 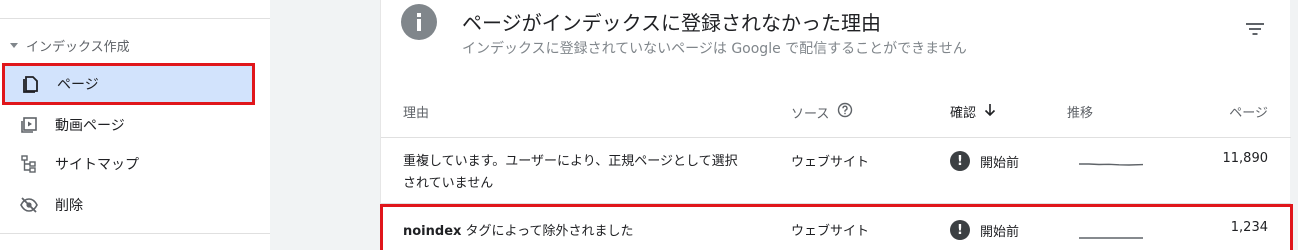 I want to click on sidebar-section-indexing: インデックス作成, so click(x=70, y=45).